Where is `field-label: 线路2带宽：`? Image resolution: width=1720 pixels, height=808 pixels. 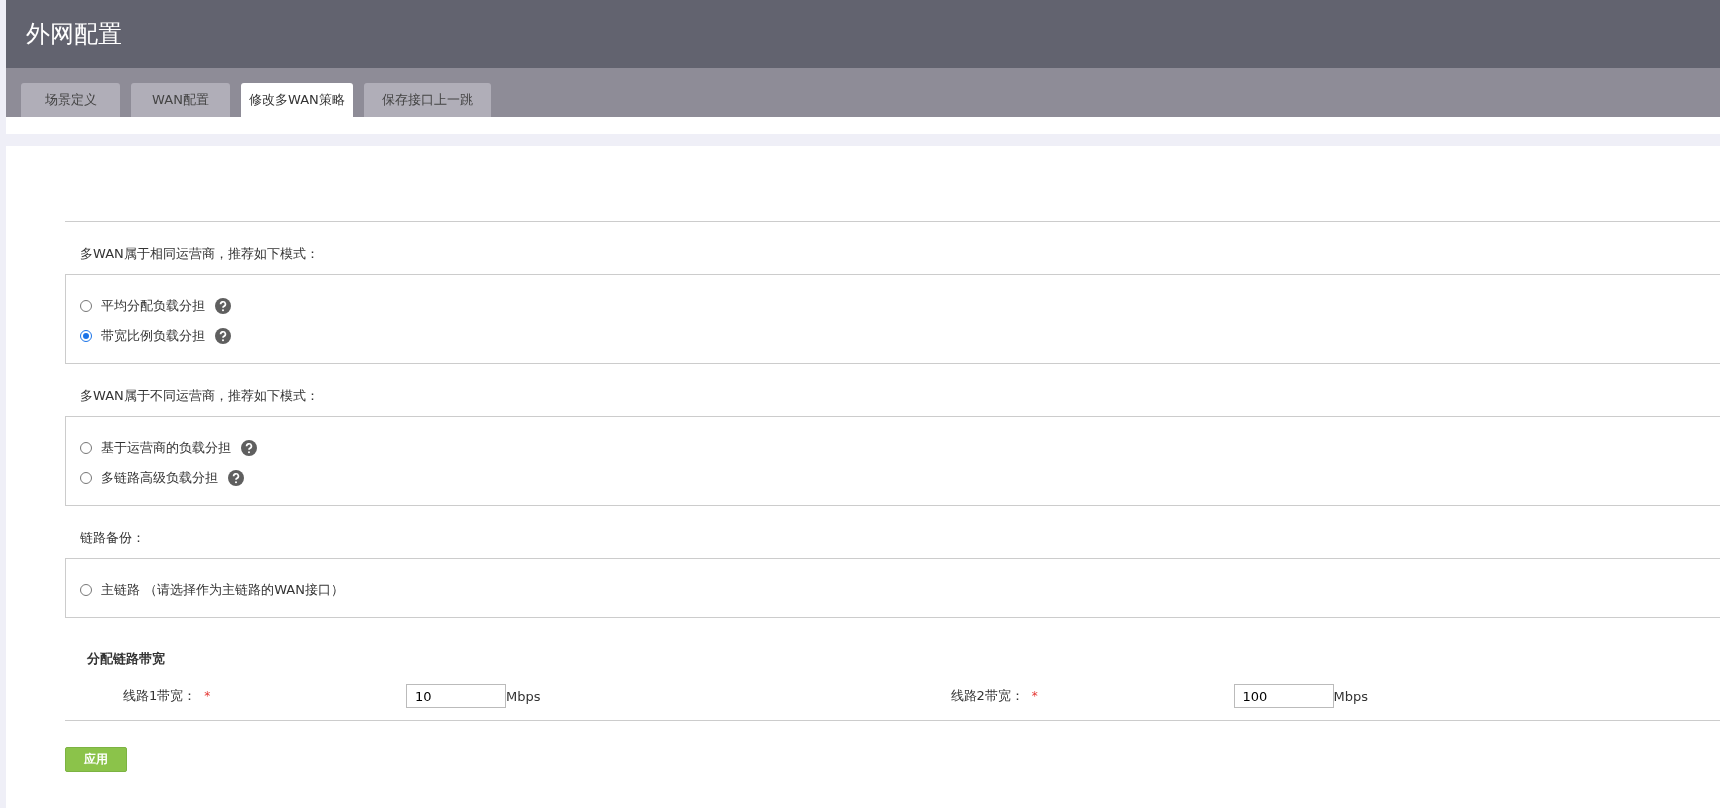
field-label: 线路2带宽： is located at coordinates (987, 696).